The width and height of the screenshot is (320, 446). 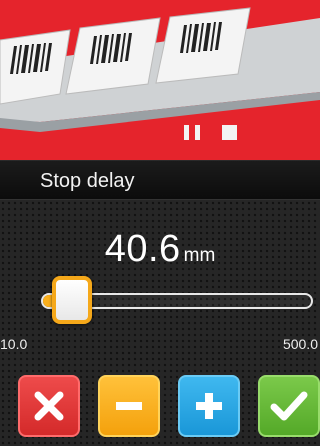 I want to click on gap-mark-icon, so click(x=186, y=132).